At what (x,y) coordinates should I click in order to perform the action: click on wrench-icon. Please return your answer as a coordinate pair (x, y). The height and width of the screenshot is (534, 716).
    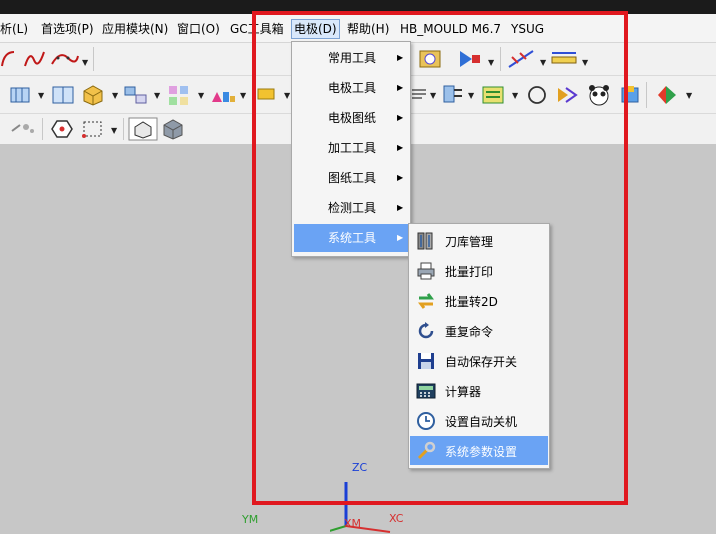
    Looking at the image, I should click on (426, 450).